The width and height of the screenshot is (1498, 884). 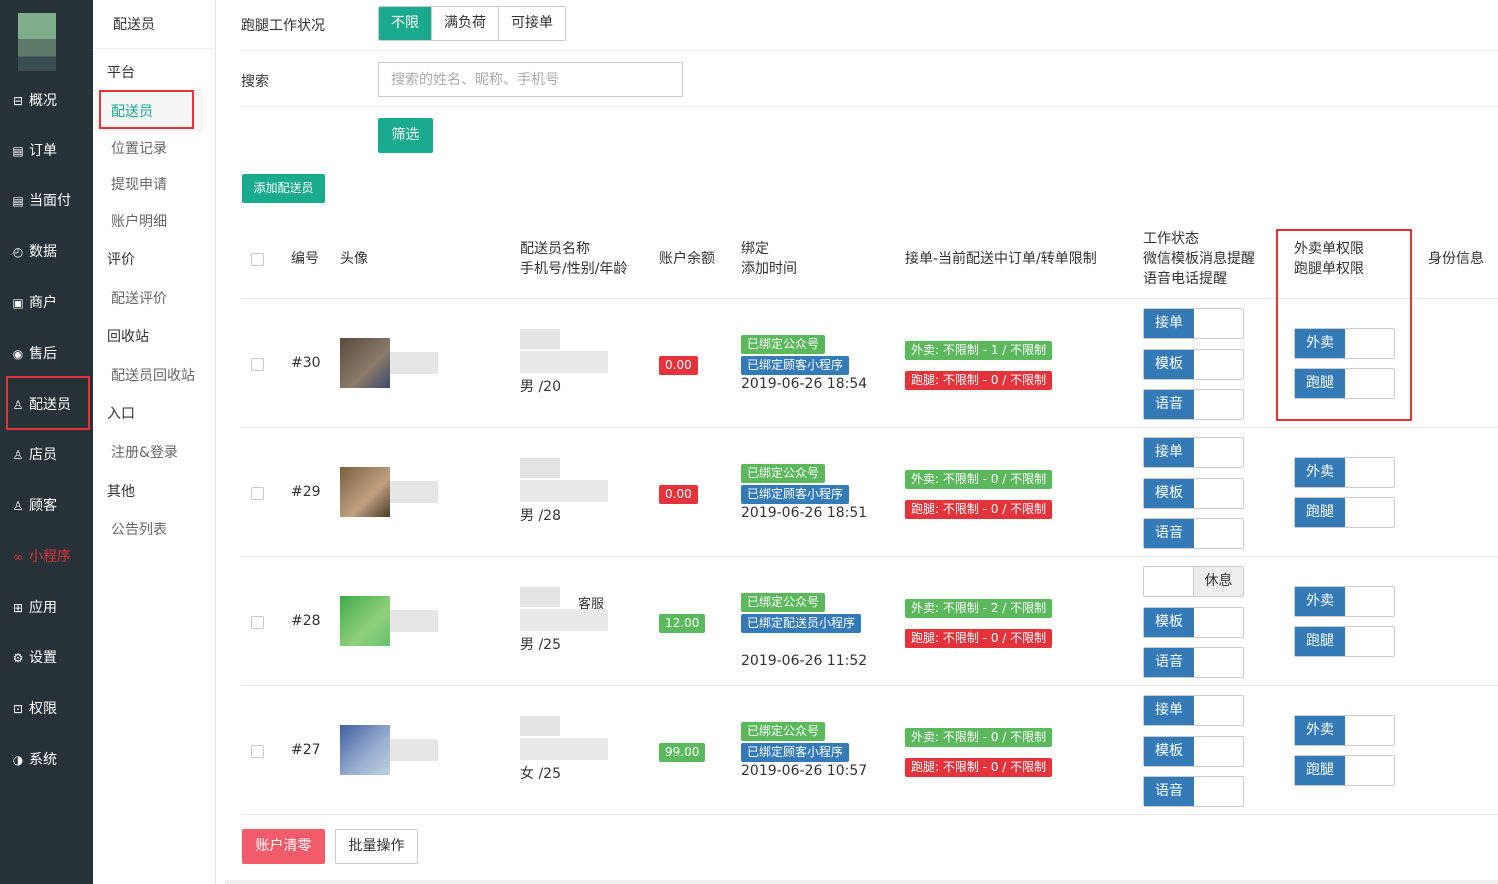 What do you see at coordinates (283, 846) in the screenshot?
I see `clear-account-button: 账户清零` at bounding box center [283, 846].